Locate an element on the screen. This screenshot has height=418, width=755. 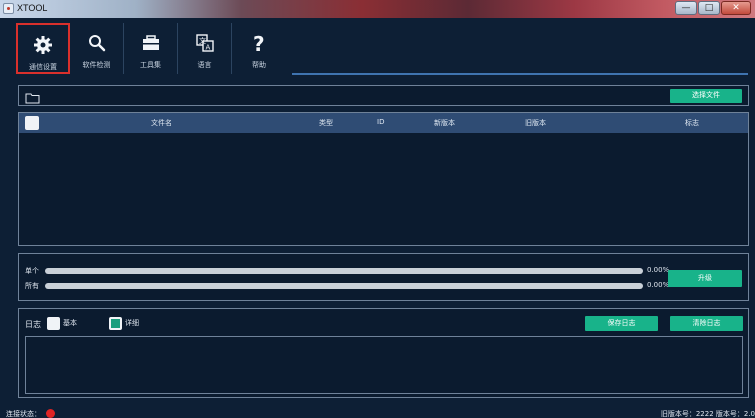
toolbox-icon is located at coordinates (150, 43).